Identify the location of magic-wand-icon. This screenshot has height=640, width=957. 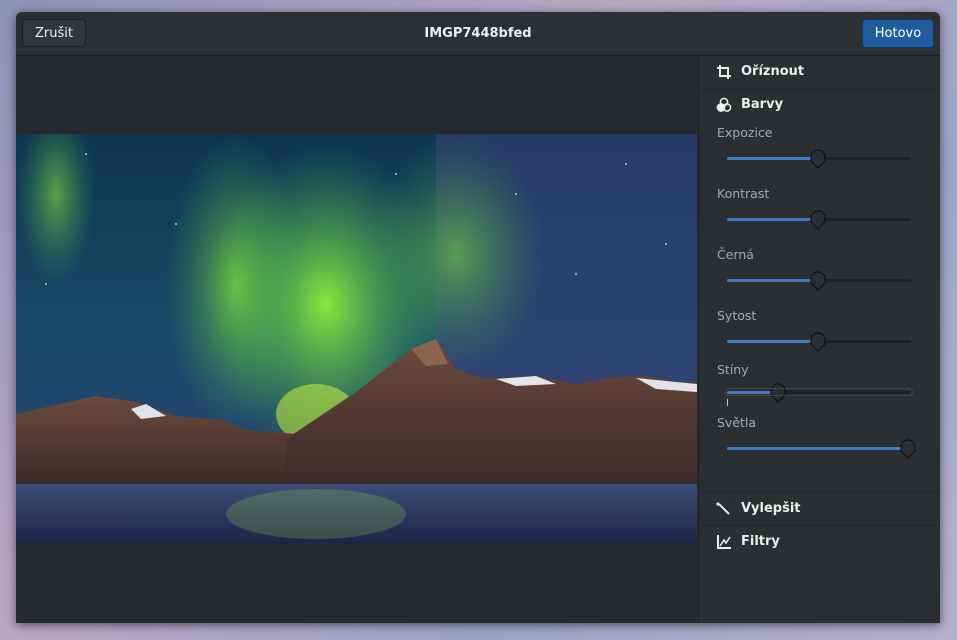
(723, 508).